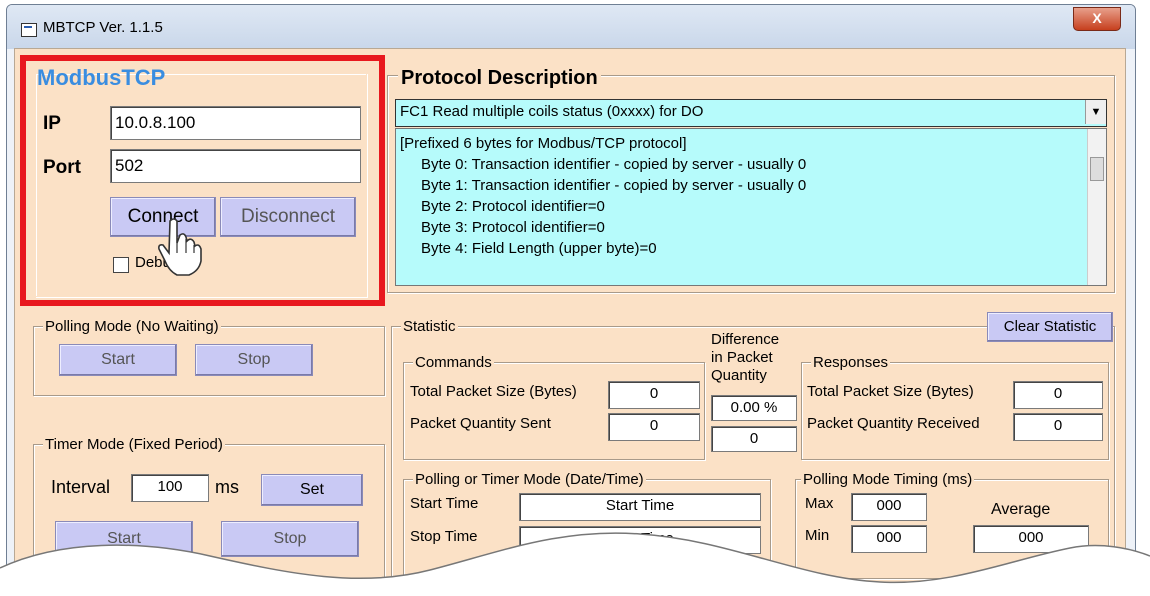 The image size is (1150, 596). I want to click on torn-edge, so click(575, 564).